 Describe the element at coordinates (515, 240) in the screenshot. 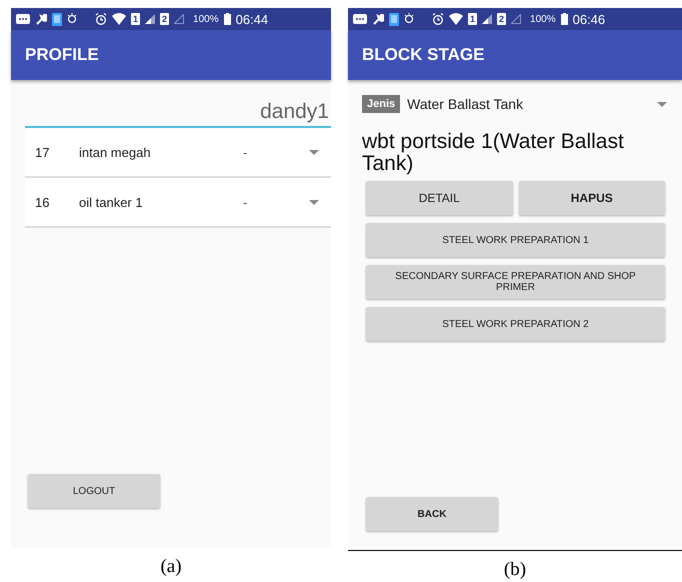

I see `stage-button: STEEL WORK PREPARATION 1` at that location.